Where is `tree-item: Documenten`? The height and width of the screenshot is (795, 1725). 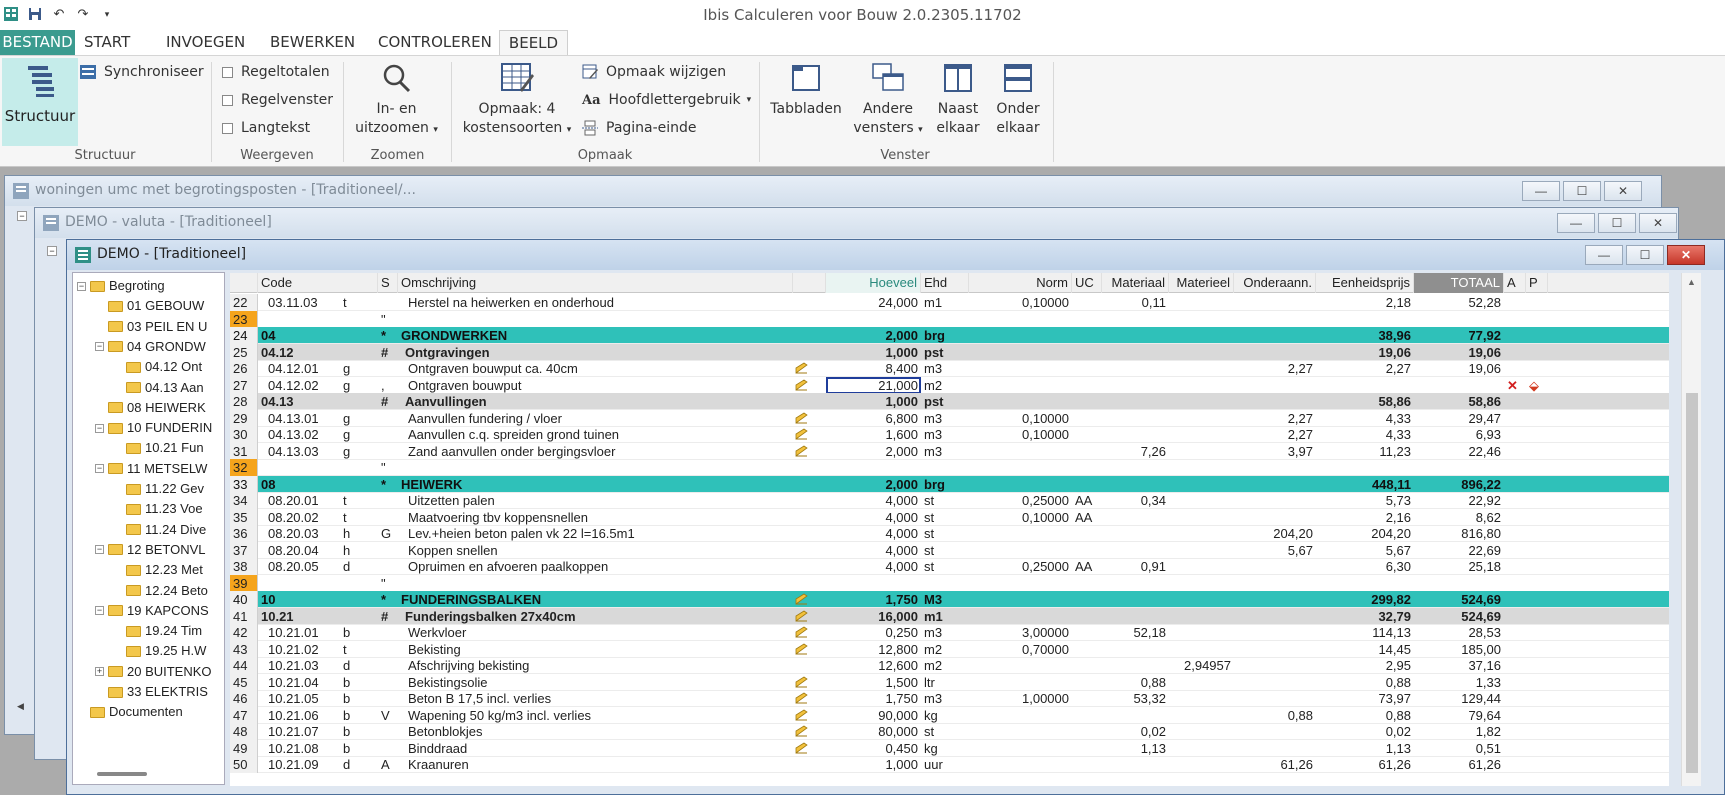 tree-item: Documenten is located at coordinates (130, 712).